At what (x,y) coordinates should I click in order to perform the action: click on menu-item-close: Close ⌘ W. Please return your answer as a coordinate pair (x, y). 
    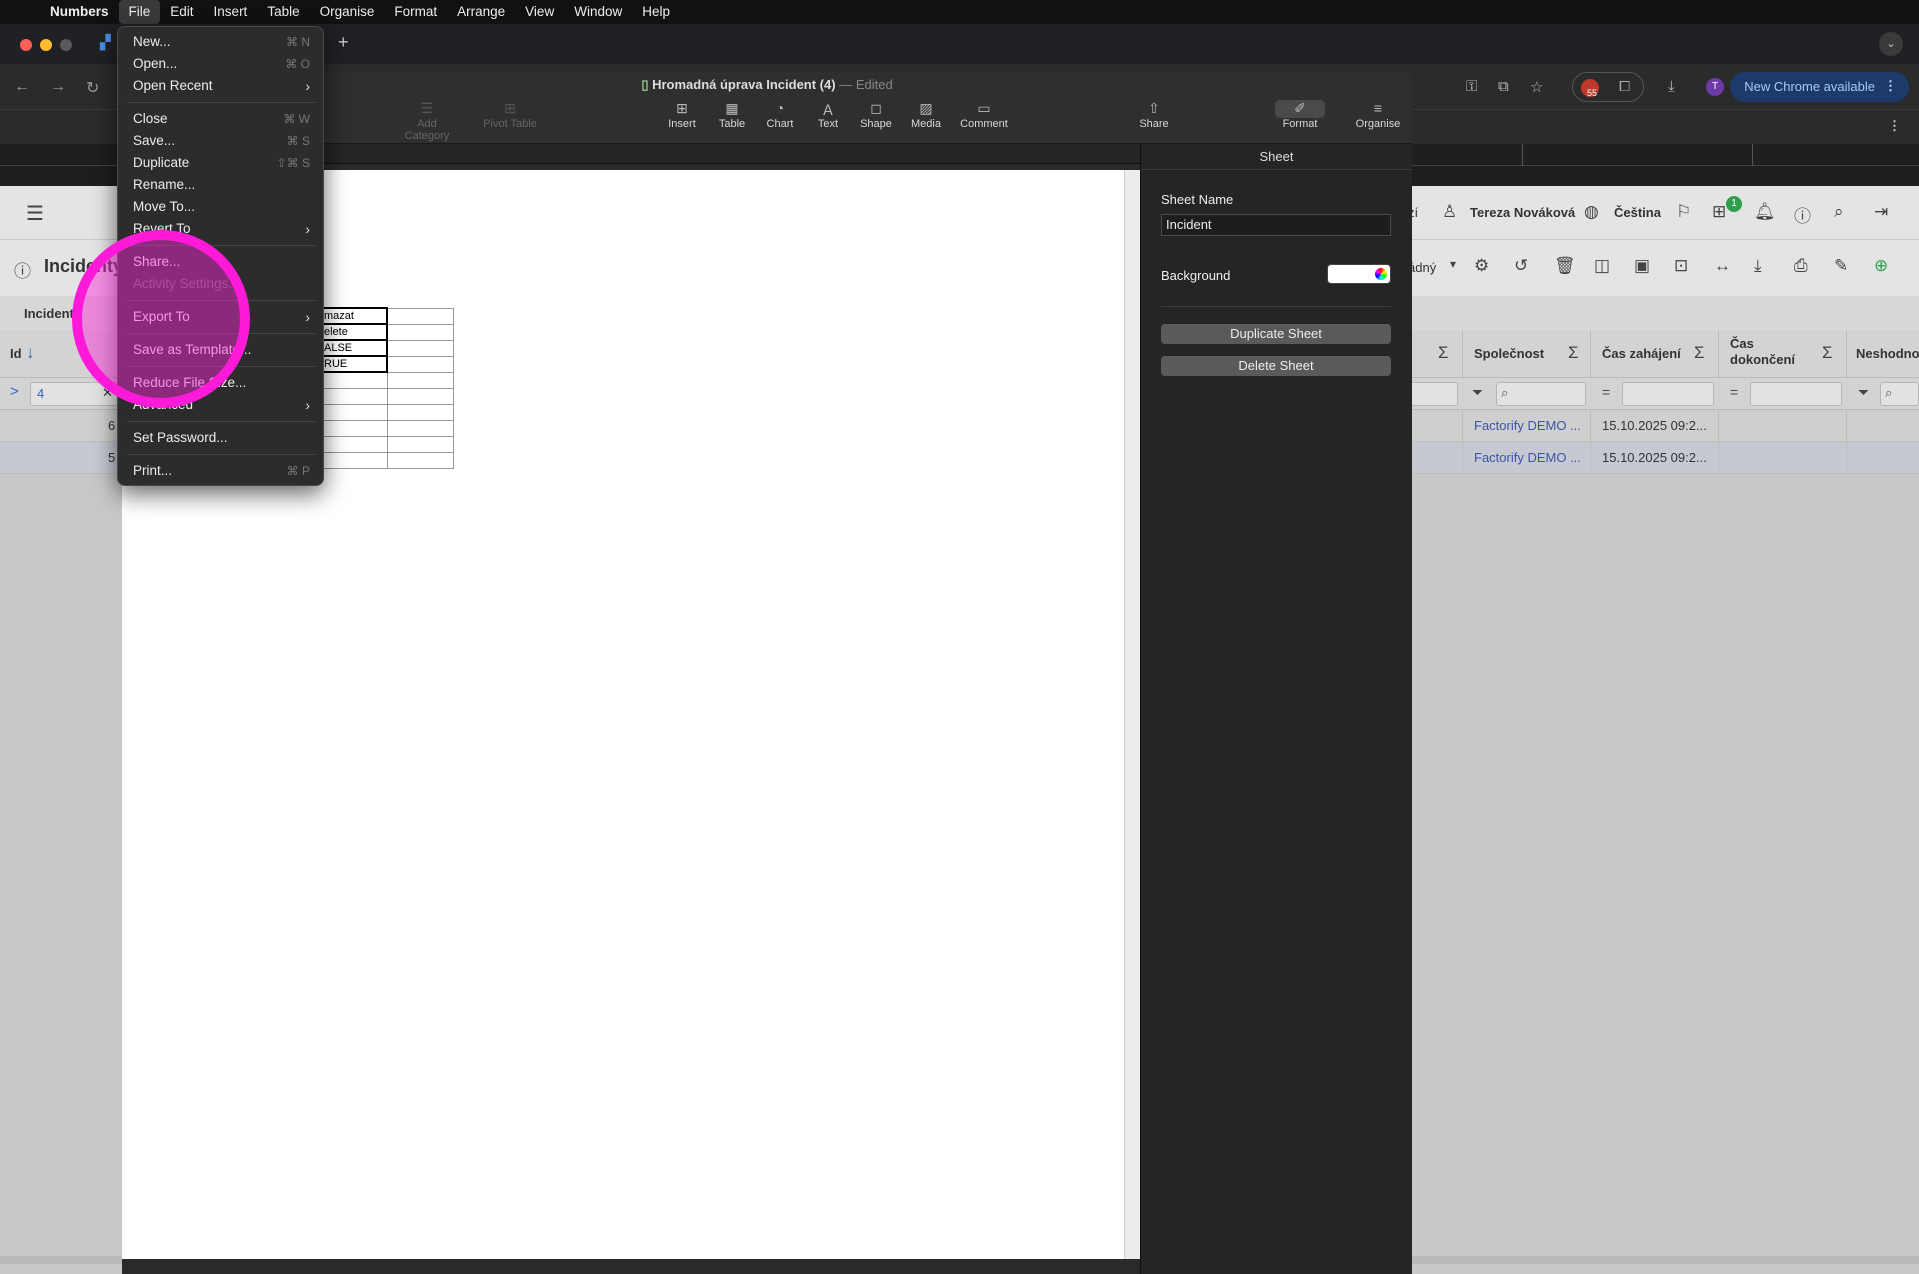
    Looking at the image, I should click on (221, 119).